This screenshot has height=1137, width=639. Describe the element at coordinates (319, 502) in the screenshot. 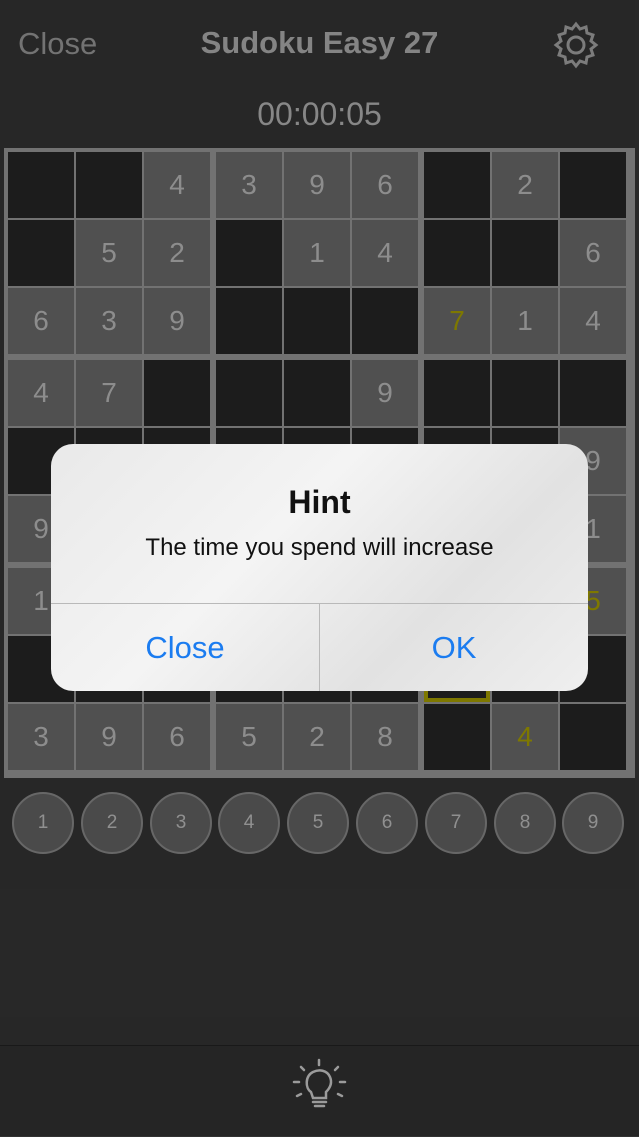

I see `alert-title: Hint` at that location.